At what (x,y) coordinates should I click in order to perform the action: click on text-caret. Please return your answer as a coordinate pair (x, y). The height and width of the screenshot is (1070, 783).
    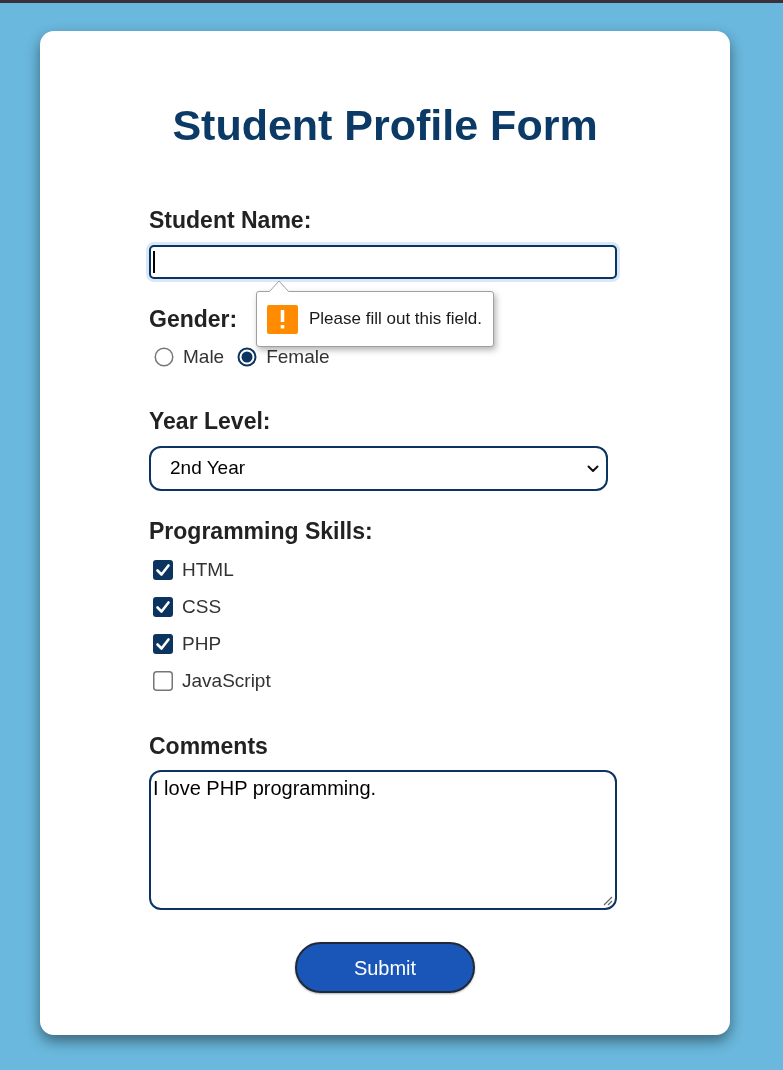
    Looking at the image, I should click on (154, 262).